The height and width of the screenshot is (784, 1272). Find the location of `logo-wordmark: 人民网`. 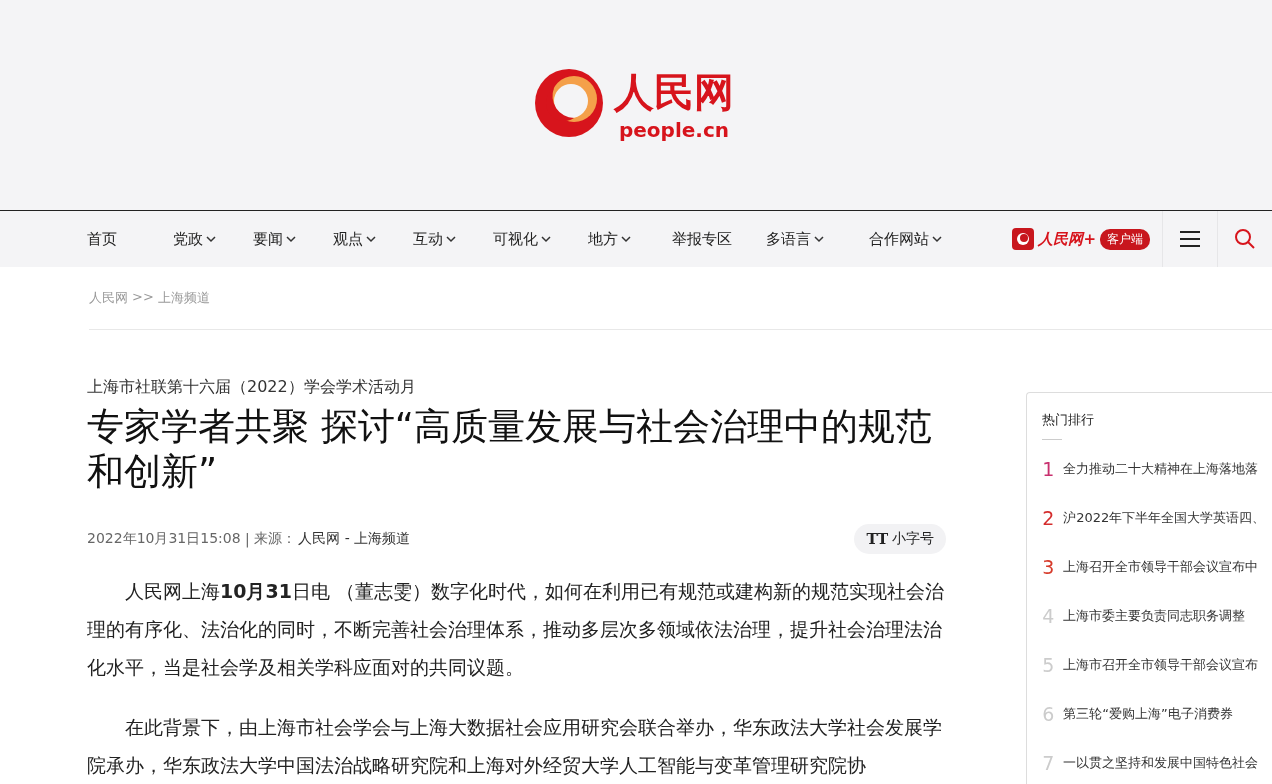

logo-wordmark: 人民网 is located at coordinates (673, 92).